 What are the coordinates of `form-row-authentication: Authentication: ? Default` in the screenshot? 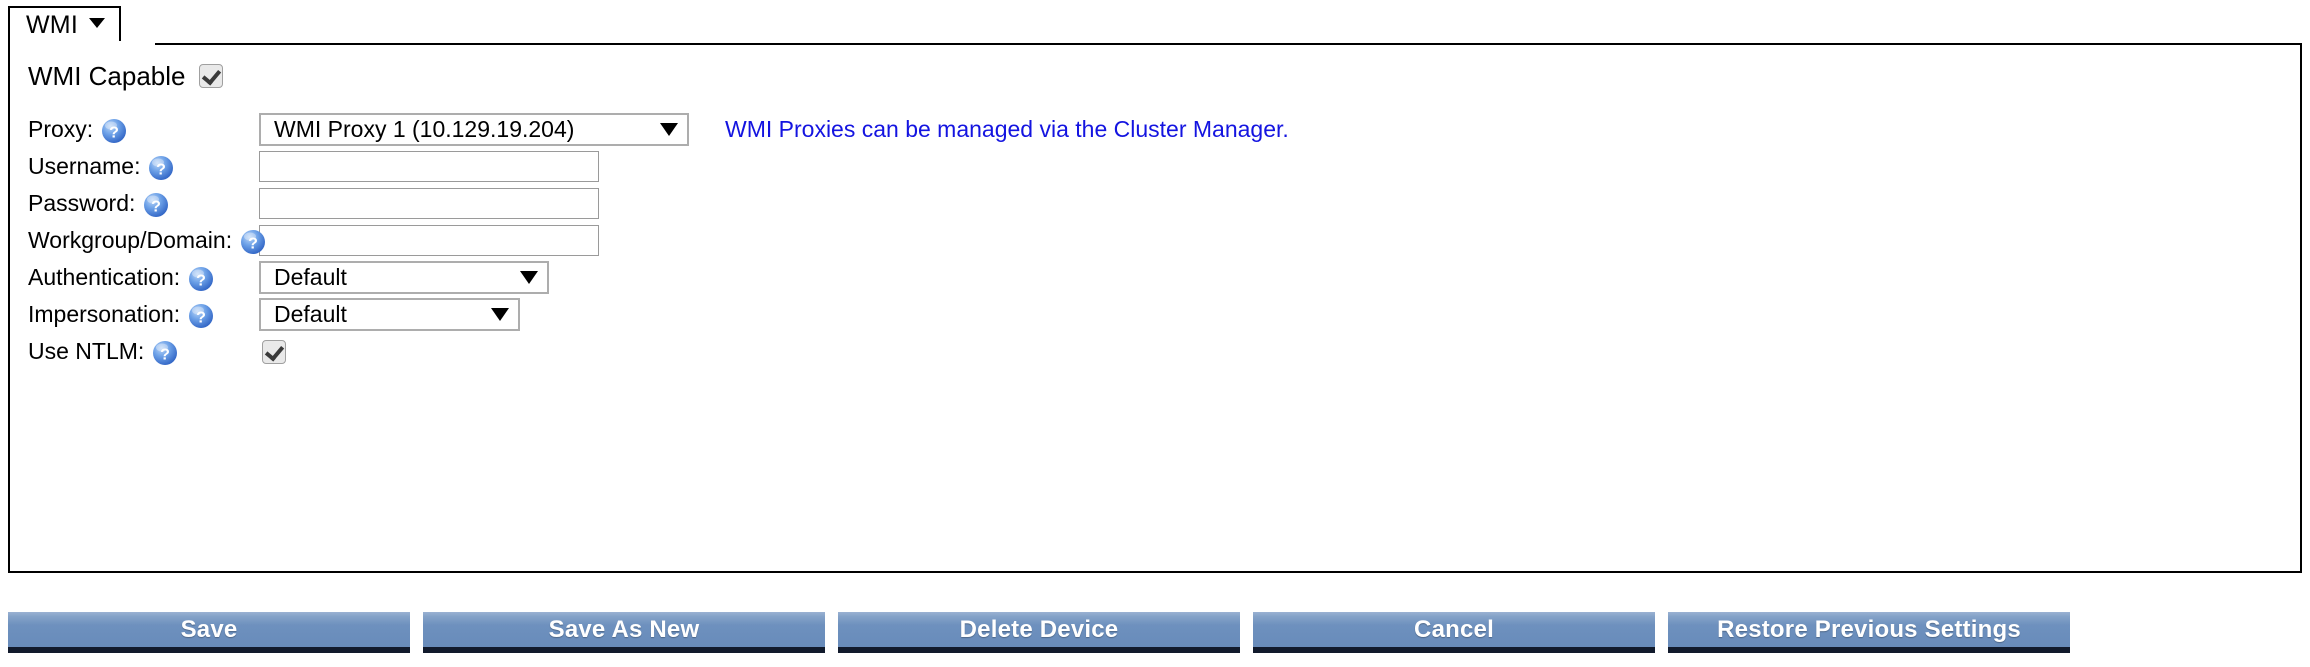 It's located at (658, 277).